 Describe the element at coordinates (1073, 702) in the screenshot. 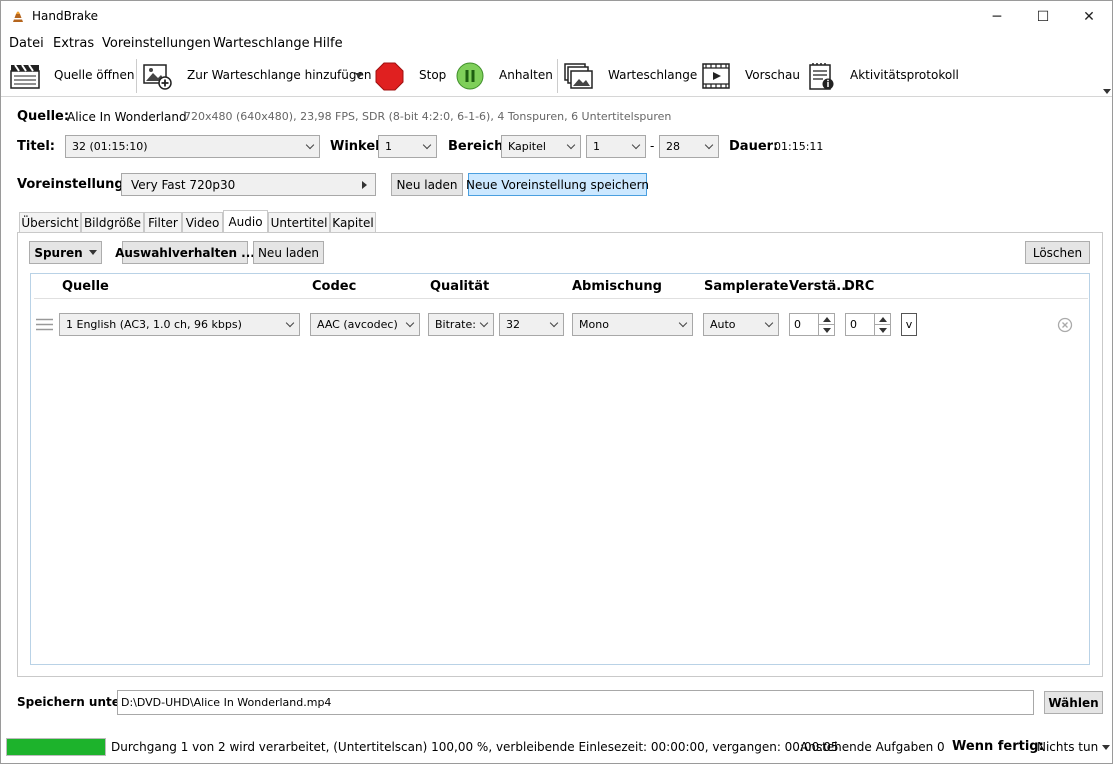

I see `browse-button: Wählen` at that location.